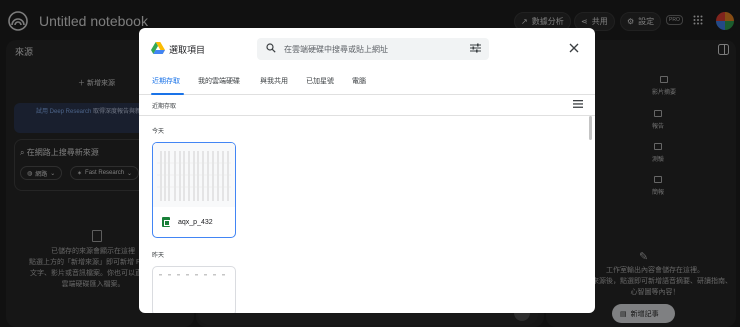  What do you see at coordinates (320, 81) in the screenshot?
I see `tab-starred: 已加星號` at bounding box center [320, 81].